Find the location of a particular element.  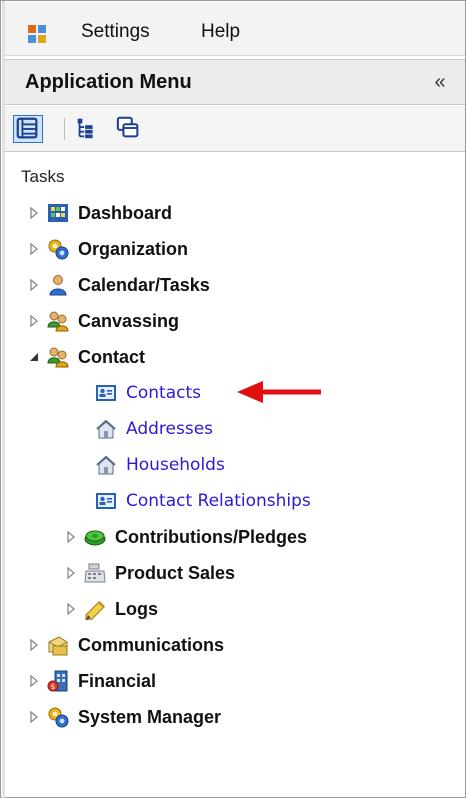

list-view-button is located at coordinates (28, 129).